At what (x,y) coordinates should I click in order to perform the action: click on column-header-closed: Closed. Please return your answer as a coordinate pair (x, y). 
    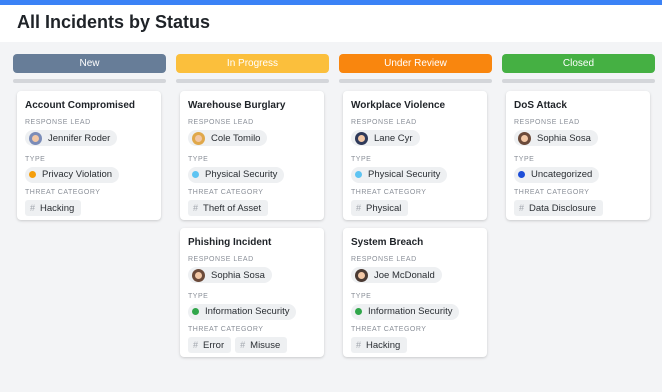
    Looking at the image, I should click on (578, 63).